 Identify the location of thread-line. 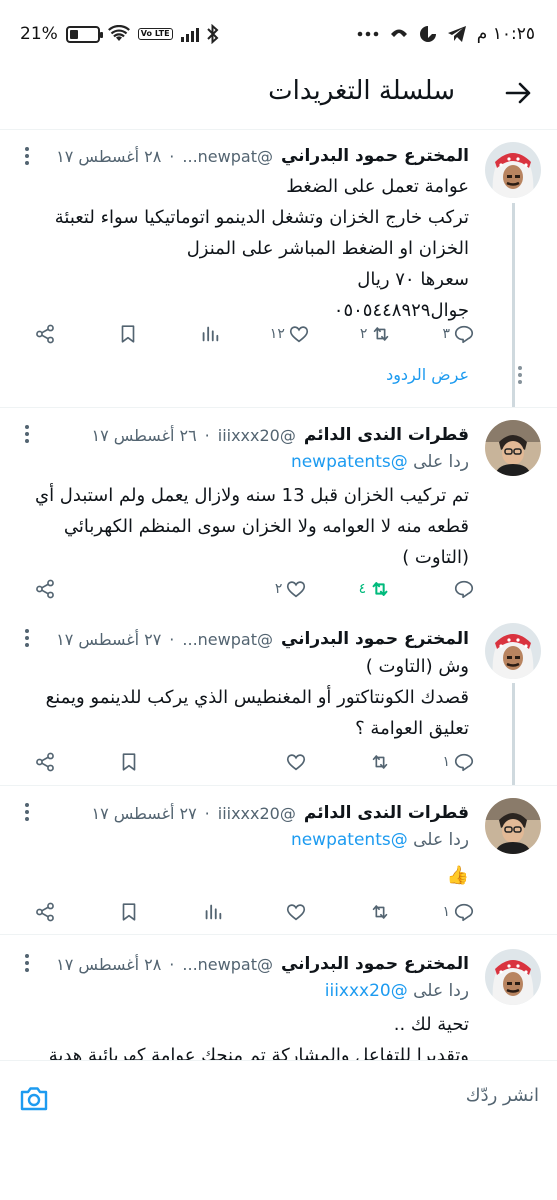
(513, 305).